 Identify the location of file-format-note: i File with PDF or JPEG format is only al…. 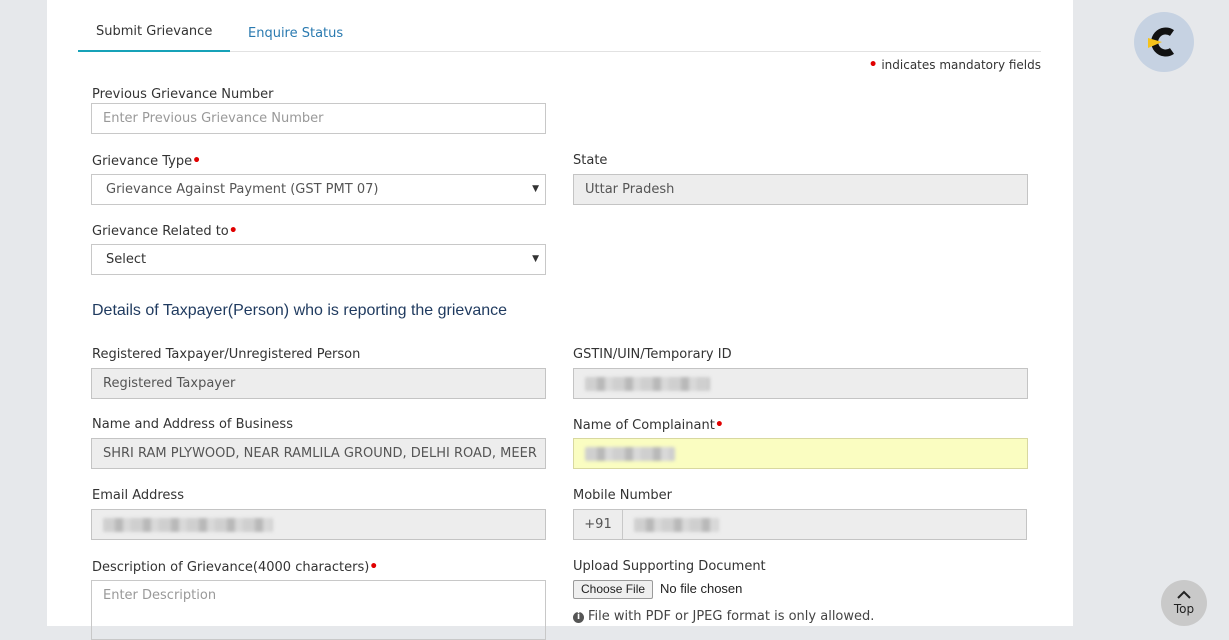
(723, 616).